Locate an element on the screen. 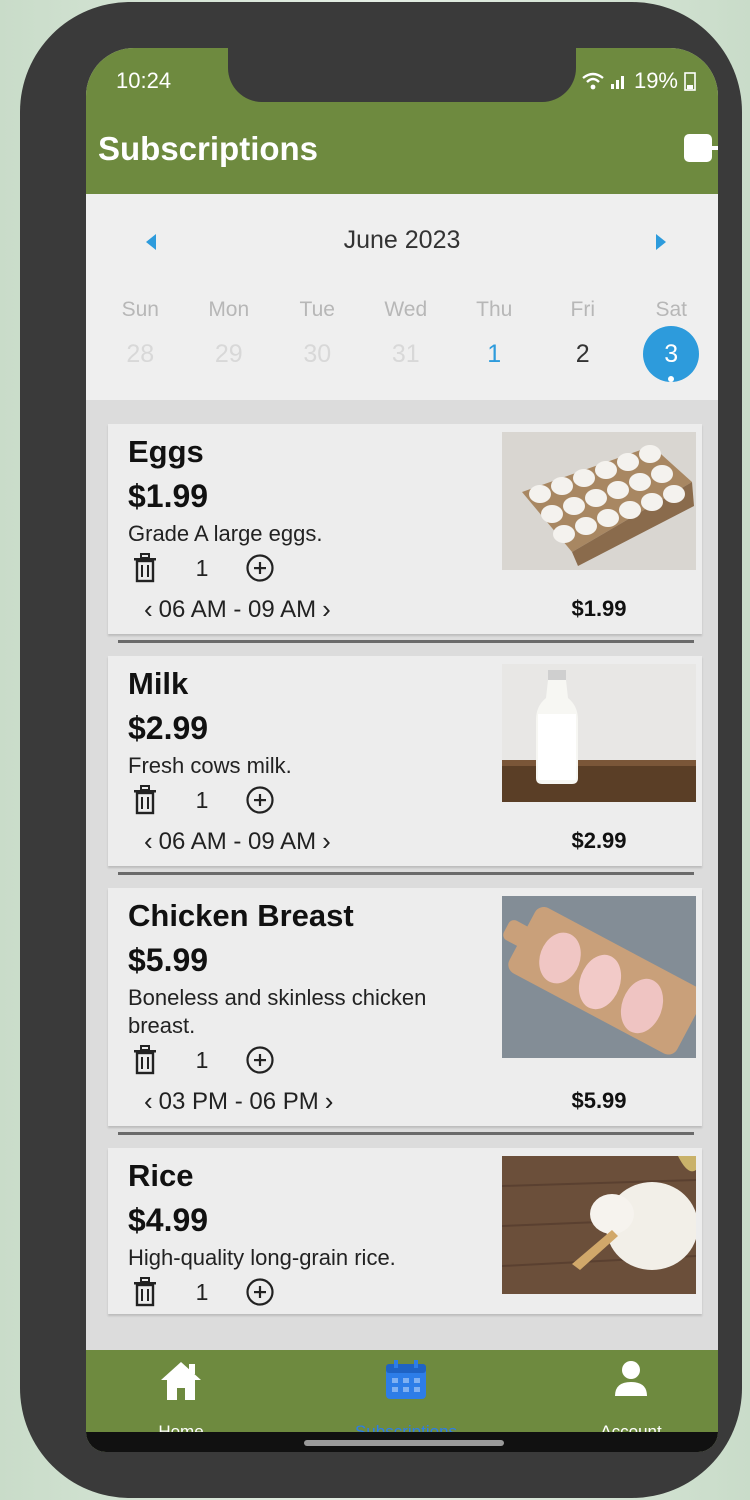  product-price: $1.99 is located at coordinates (168, 496).